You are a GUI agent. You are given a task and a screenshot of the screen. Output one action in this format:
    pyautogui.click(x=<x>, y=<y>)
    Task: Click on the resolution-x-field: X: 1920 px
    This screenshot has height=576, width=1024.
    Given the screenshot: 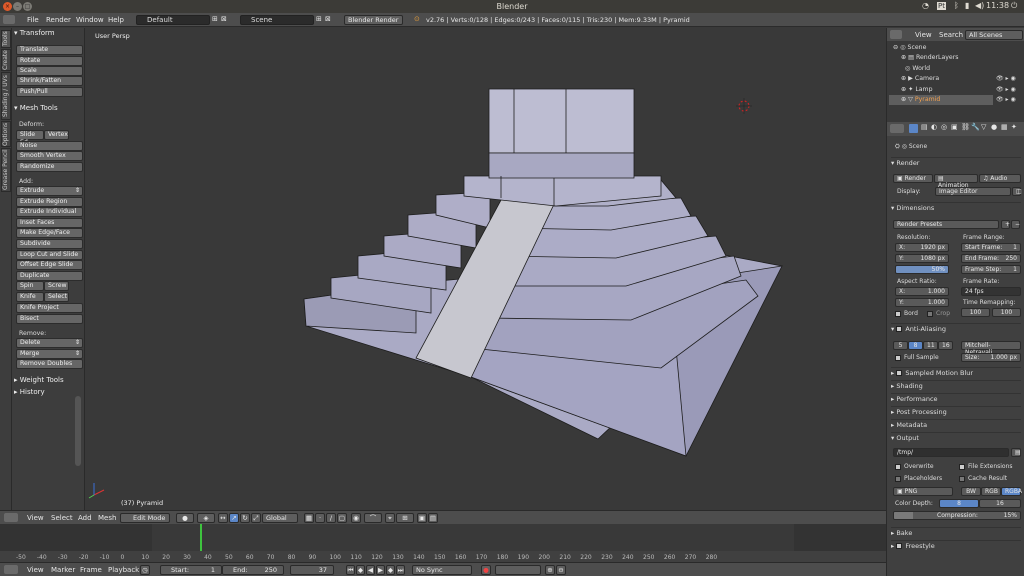 What is the action you would take?
    pyautogui.click(x=922, y=247)
    